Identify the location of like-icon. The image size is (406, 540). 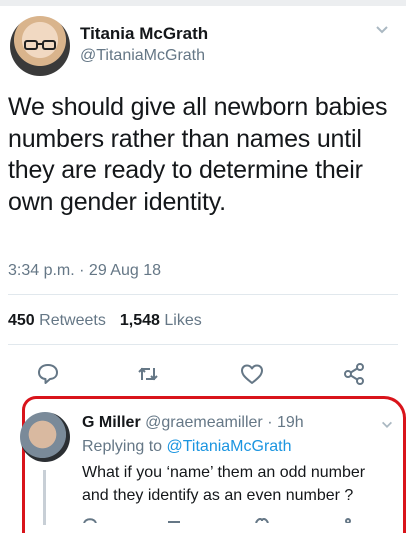
(252, 374).